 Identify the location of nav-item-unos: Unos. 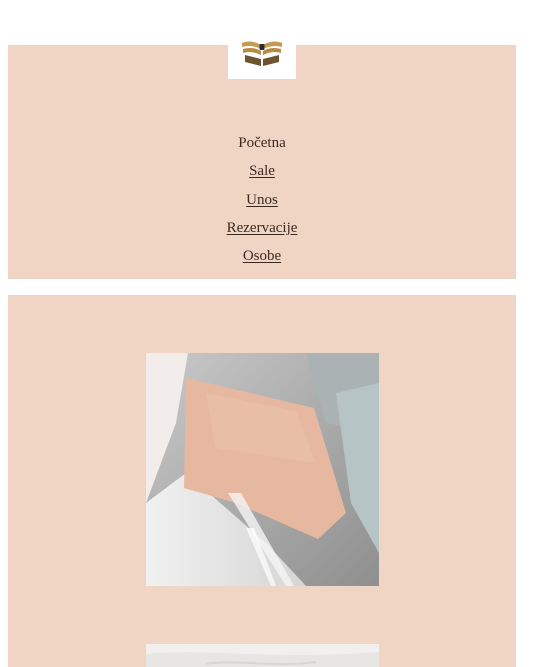
(262, 202).